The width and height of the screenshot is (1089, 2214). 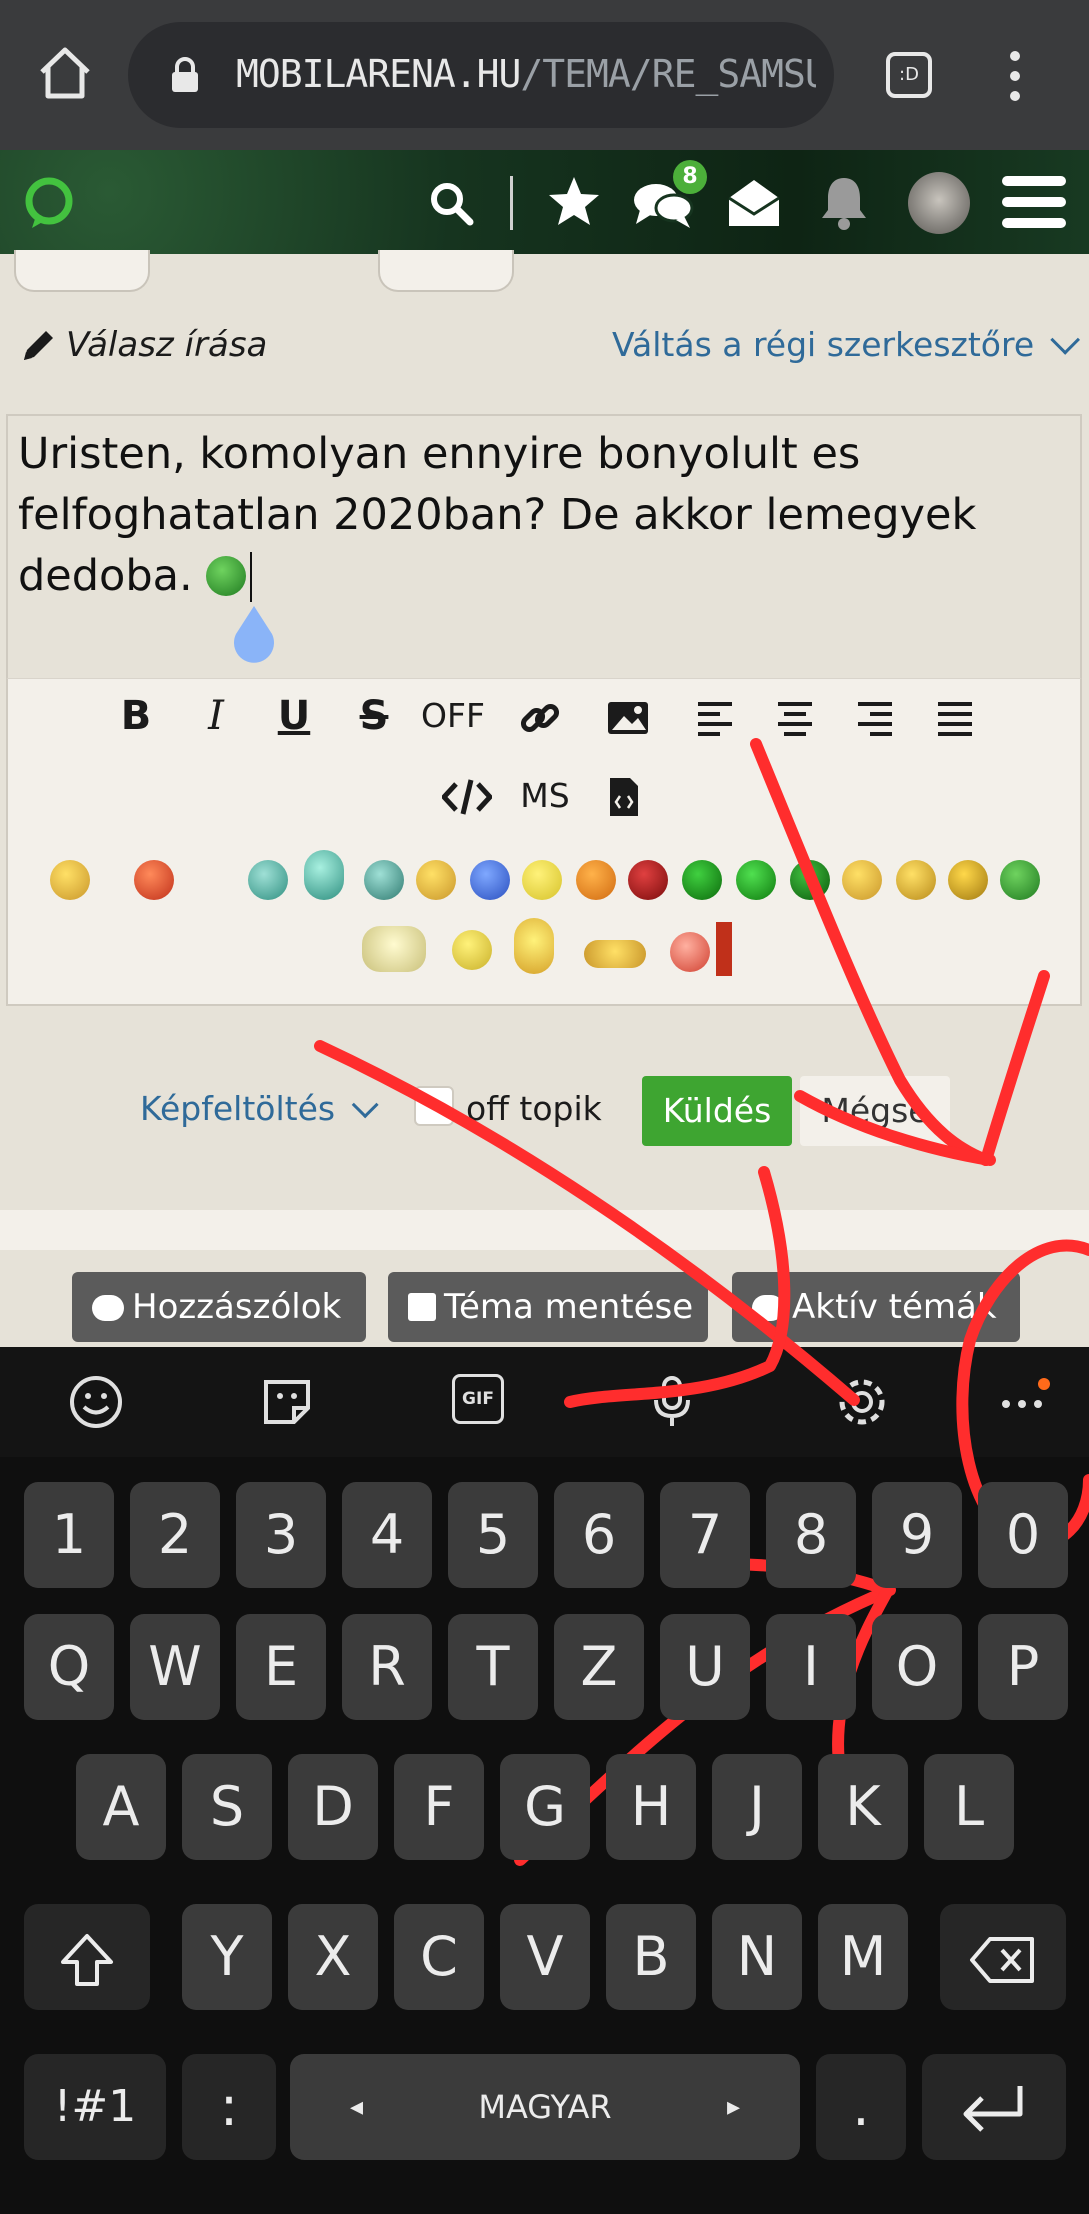 I want to click on key-f: F, so click(x=439, y=1807).